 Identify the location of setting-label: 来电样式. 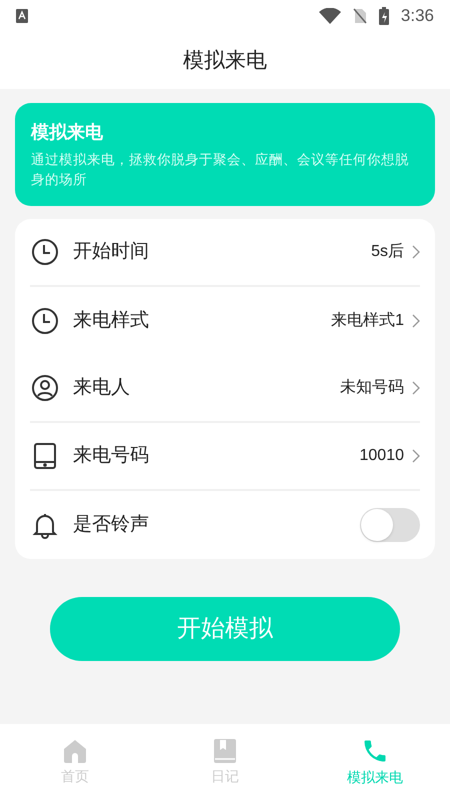
(111, 320).